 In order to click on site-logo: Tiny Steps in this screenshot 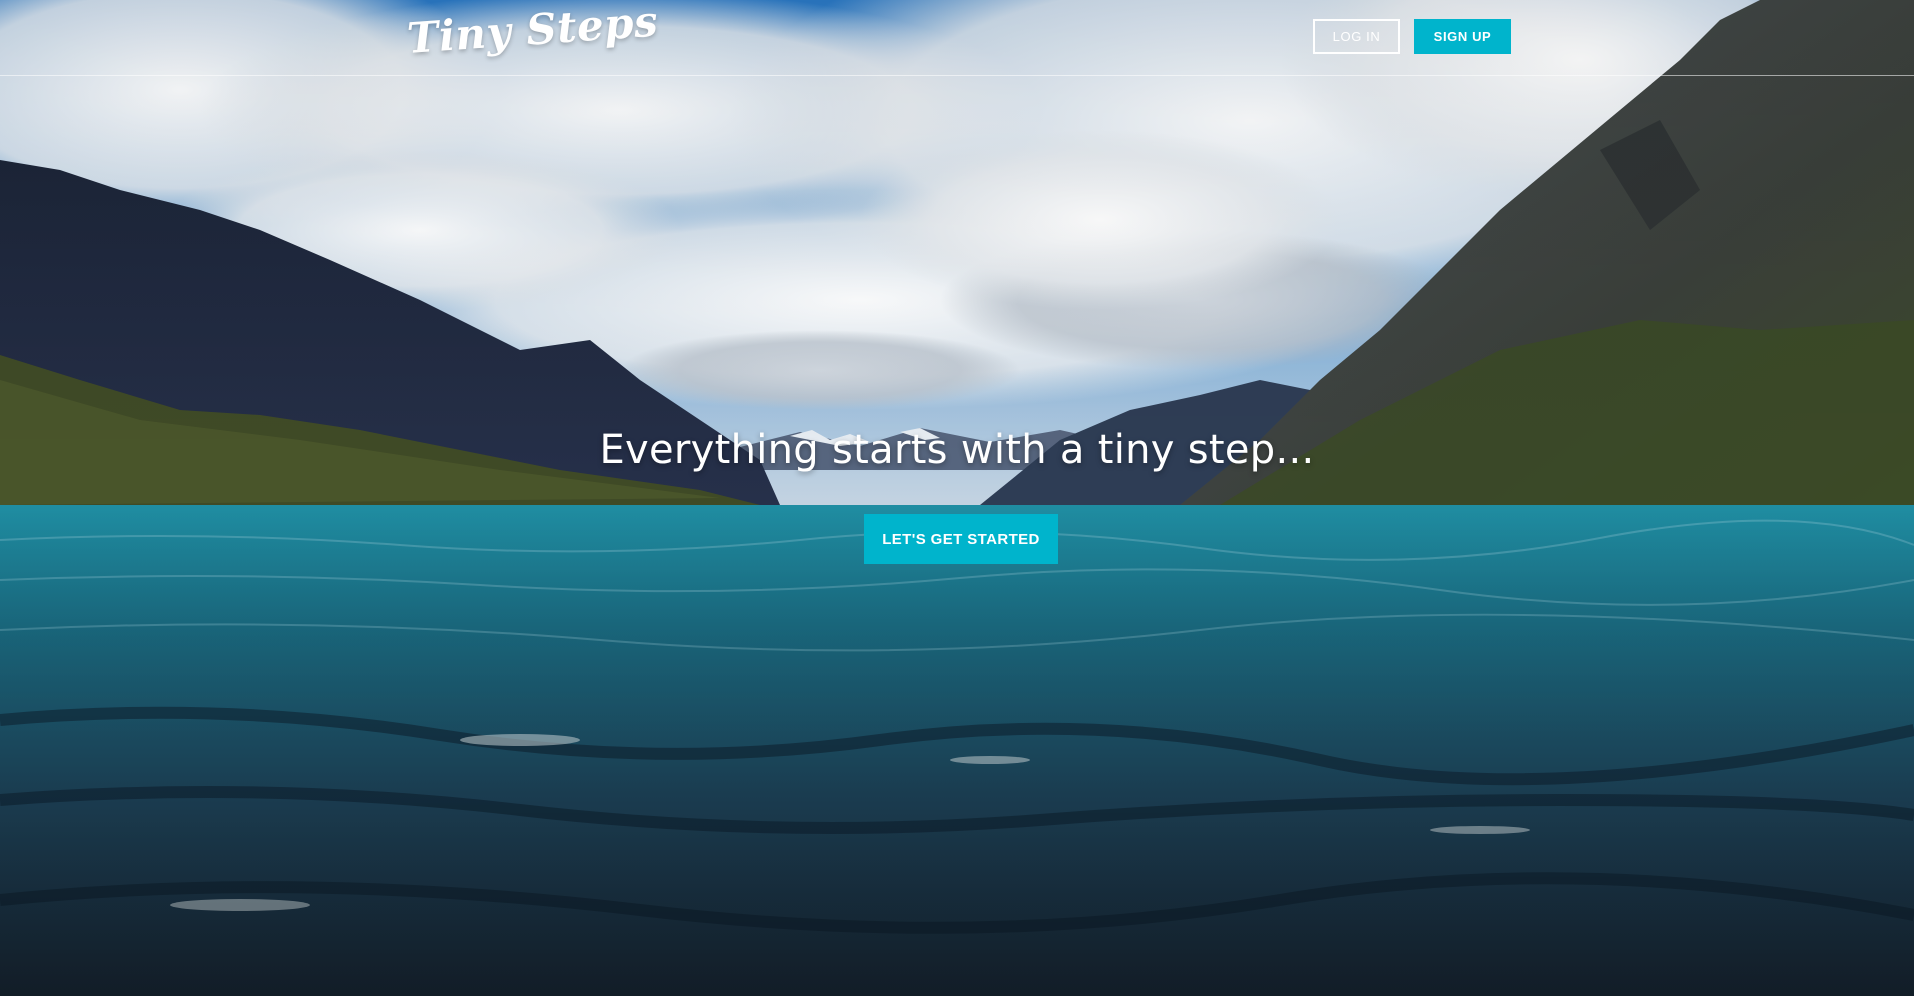, I will do `click(533, 31)`.